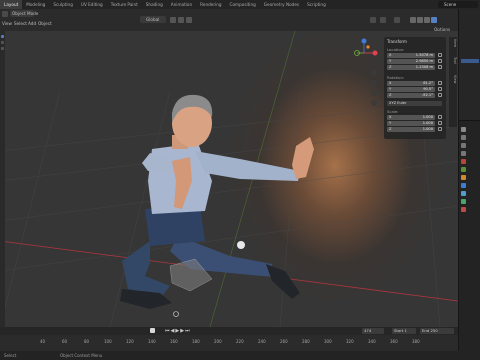 Image resolution: width=480 pixels, height=360 pixels. I want to click on snap-icon, so click(181, 20).